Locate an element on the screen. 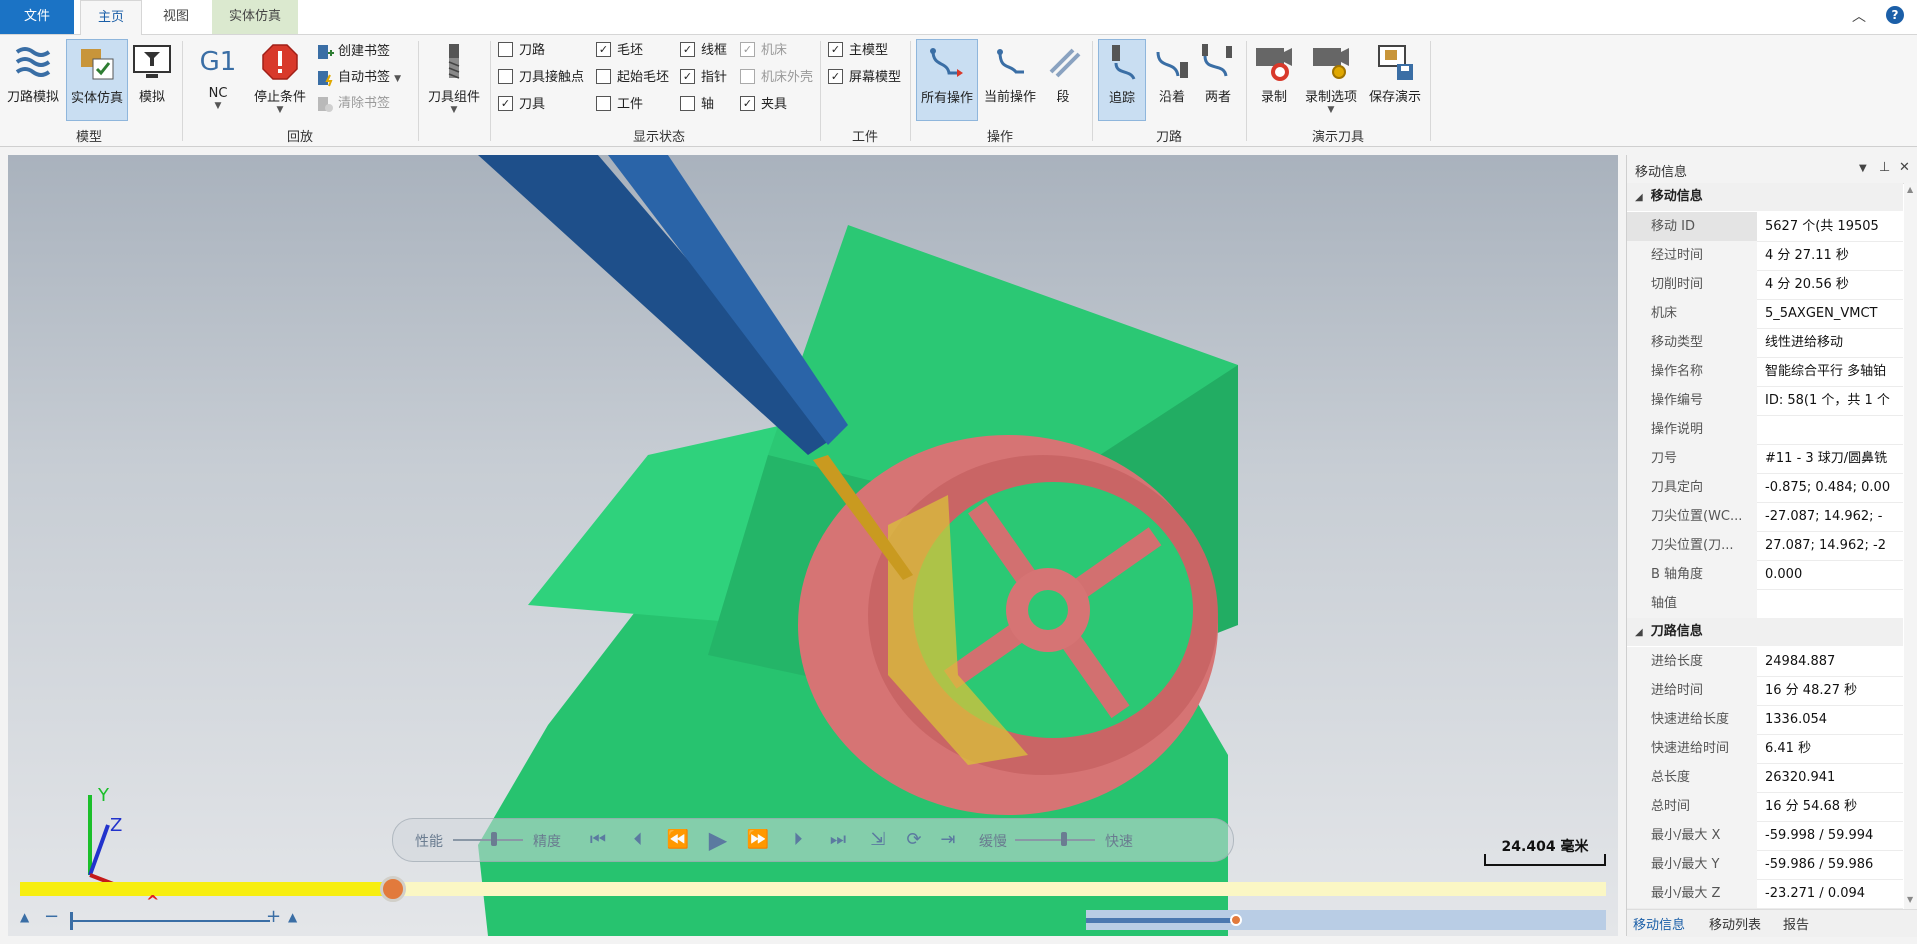 The height and width of the screenshot is (944, 1917). skip-to-start-icon: ⏮ is located at coordinates (598, 840).